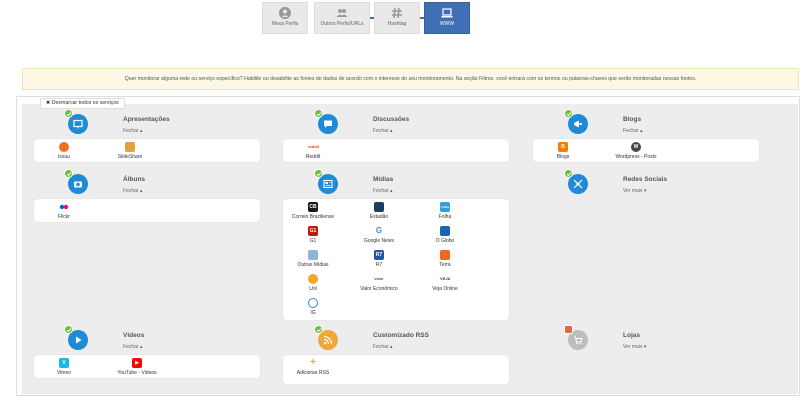 The height and width of the screenshot is (405, 805). What do you see at coordinates (342, 18) in the screenshot?
I see `step-outros-perfis: Outros Perfis/URLs` at bounding box center [342, 18].